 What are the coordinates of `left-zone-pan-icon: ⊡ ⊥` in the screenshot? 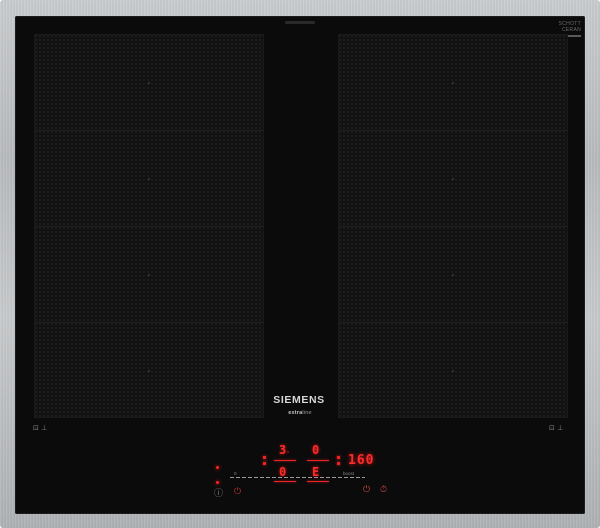 It's located at (40, 428).